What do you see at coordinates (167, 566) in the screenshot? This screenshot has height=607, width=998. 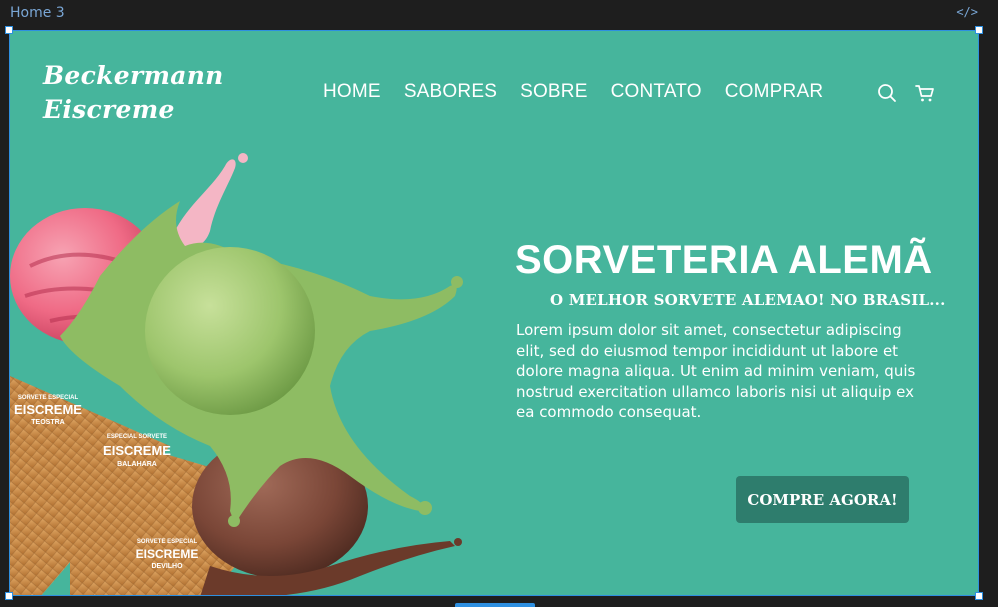 I see `svg-text: DEVILHO` at bounding box center [167, 566].